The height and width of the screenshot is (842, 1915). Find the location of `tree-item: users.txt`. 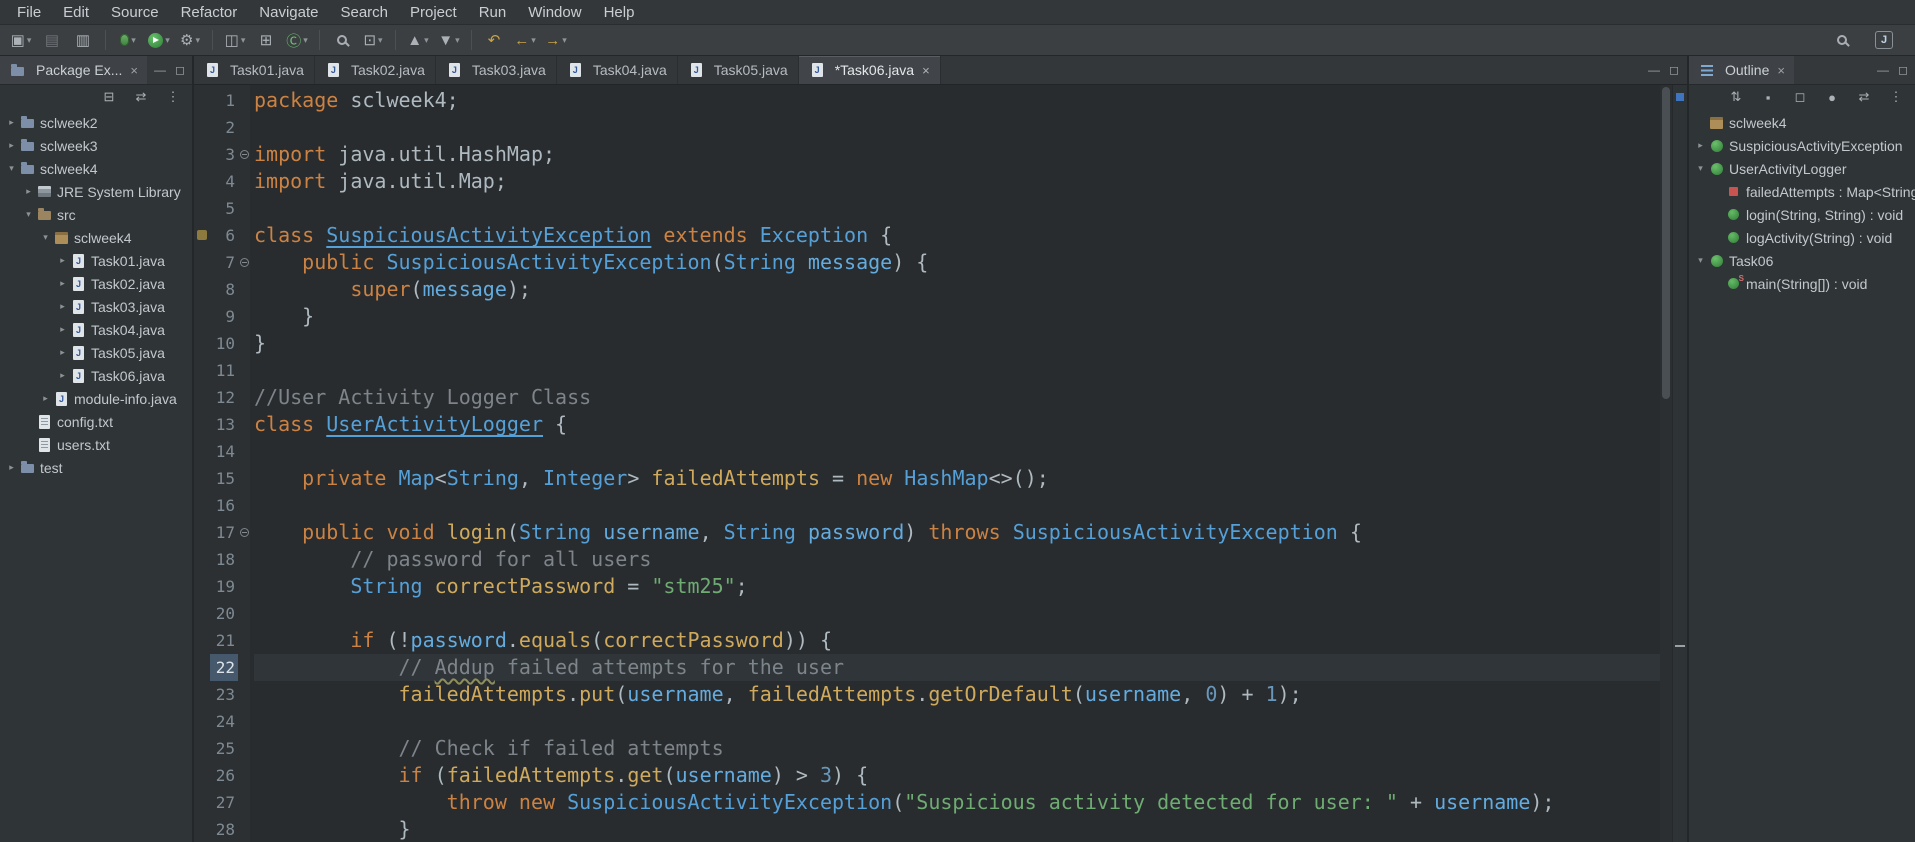

tree-item: users.txt is located at coordinates (96, 444).